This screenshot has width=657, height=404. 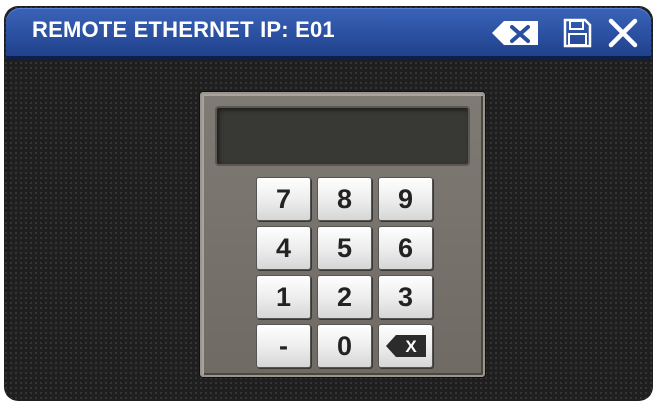 I want to click on key-6: 6, so click(x=405, y=248).